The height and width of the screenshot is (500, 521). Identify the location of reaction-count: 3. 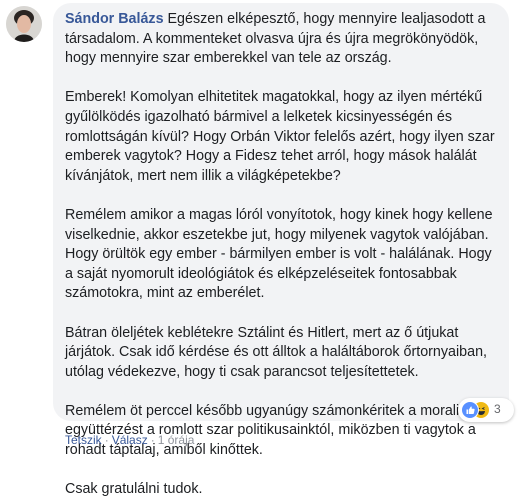
(497, 409).